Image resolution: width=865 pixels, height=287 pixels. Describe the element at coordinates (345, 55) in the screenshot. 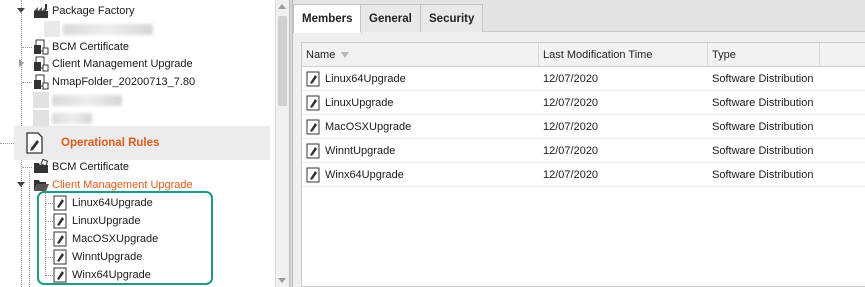

I see `sort-descending-icon` at that location.